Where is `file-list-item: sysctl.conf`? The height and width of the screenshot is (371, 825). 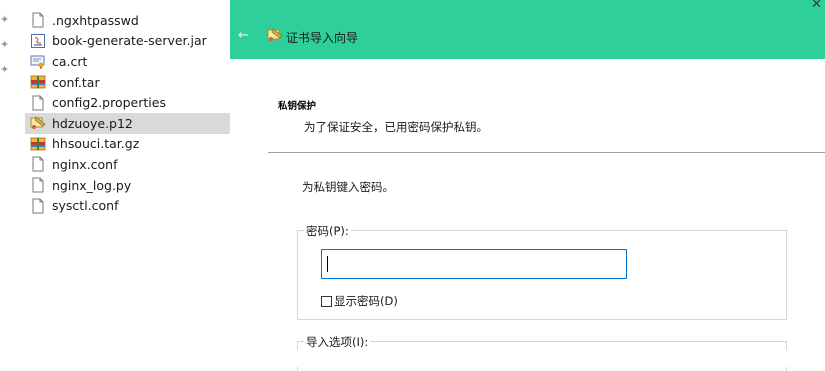 file-list-item: sysctl.conf is located at coordinates (127, 205).